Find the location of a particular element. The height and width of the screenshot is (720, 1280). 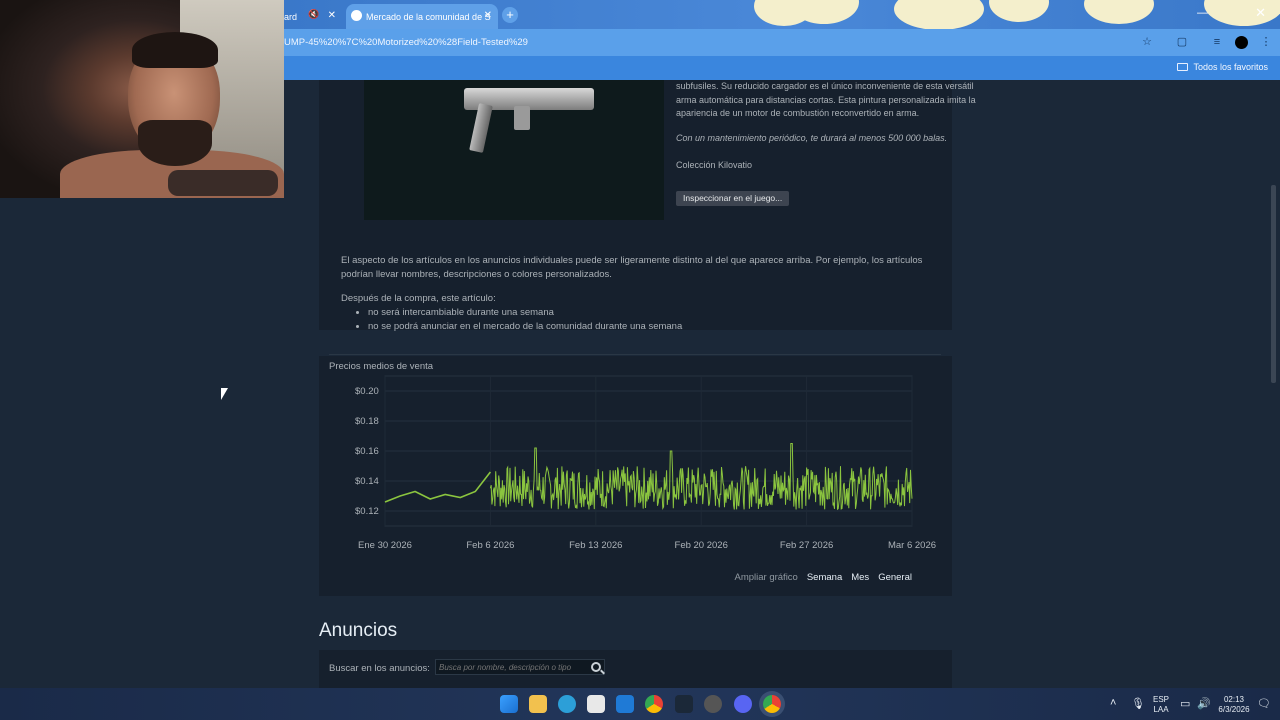

all-bookmarks-label: Todos los favoritos is located at coordinates (1230, 67).